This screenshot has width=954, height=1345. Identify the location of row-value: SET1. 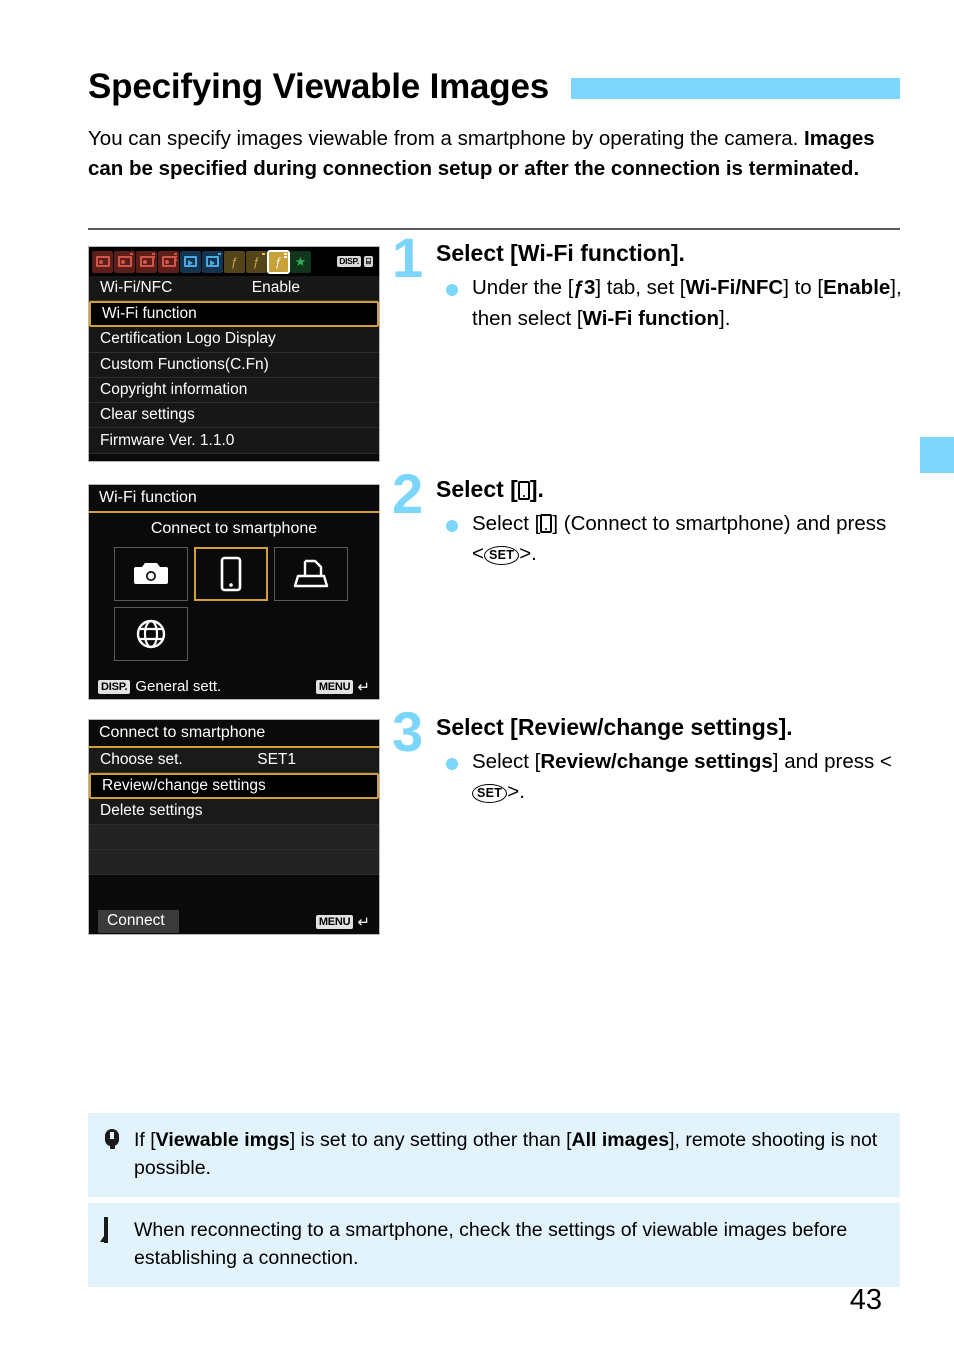
(276, 760).